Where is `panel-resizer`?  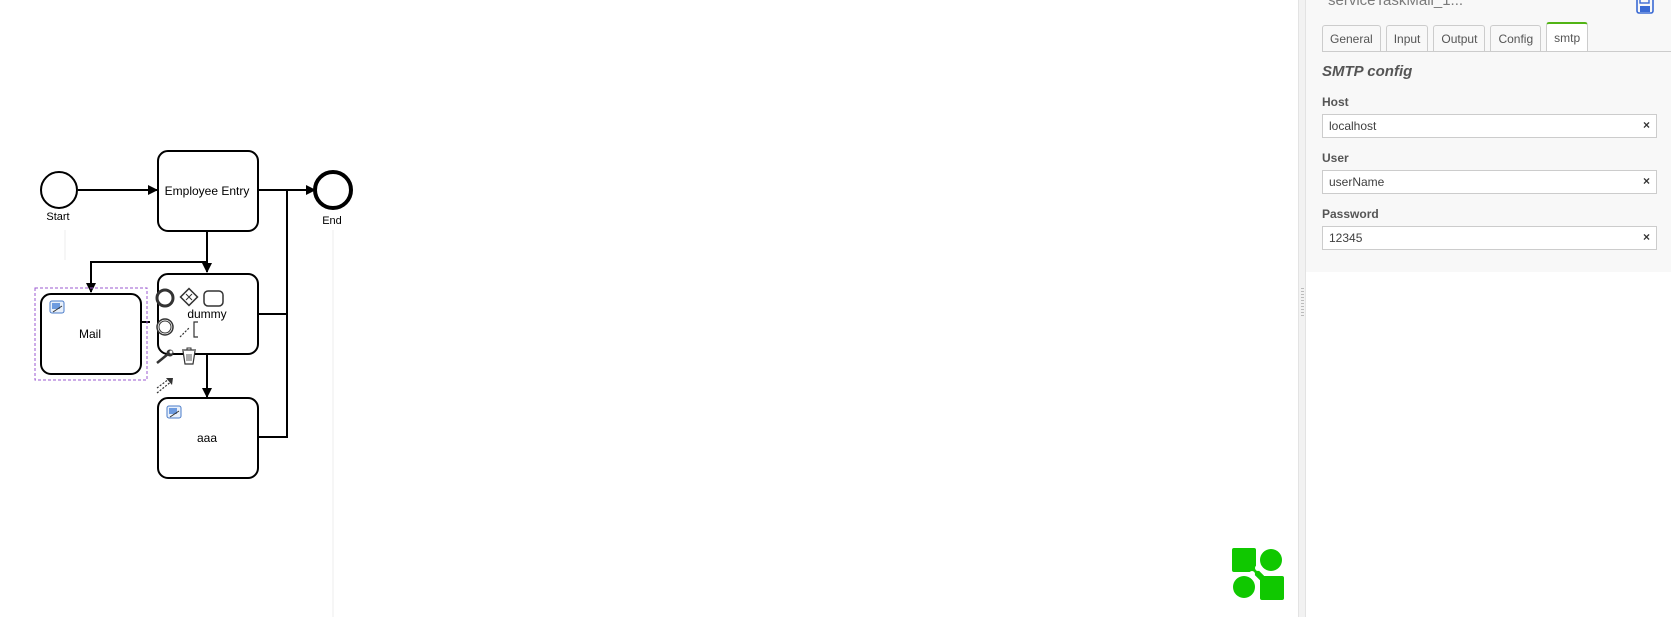
panel-resizer is located at coordinates (1302, 308).